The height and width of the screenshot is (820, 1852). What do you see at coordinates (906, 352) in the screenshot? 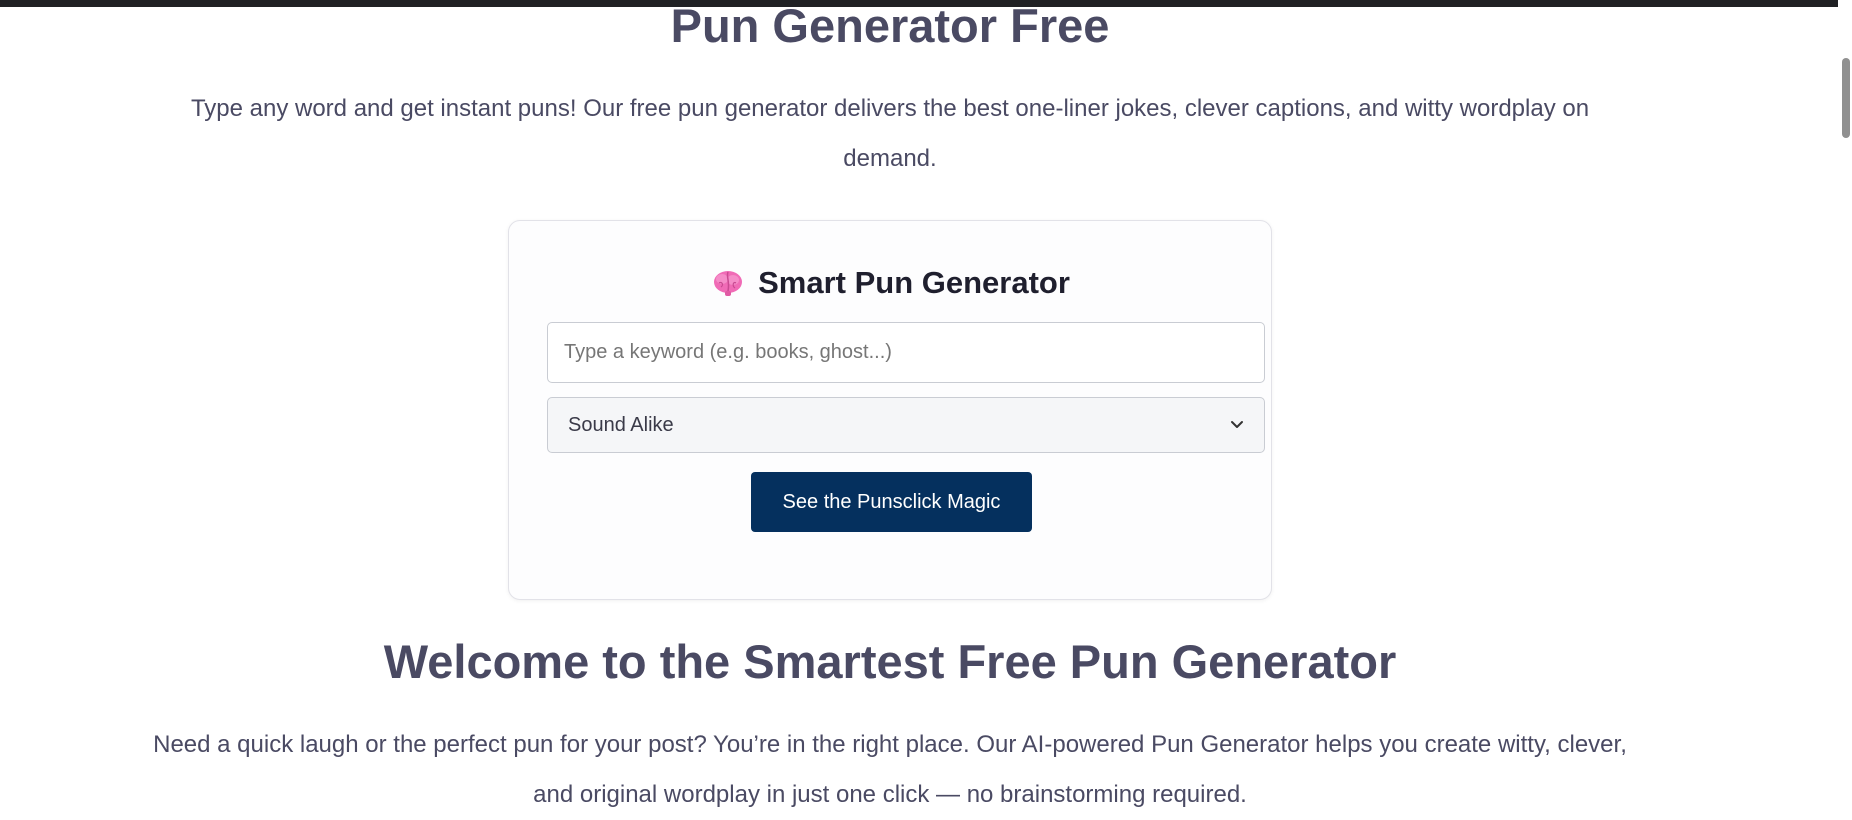
I see `keyword-input` at bounding box center [906, 352].